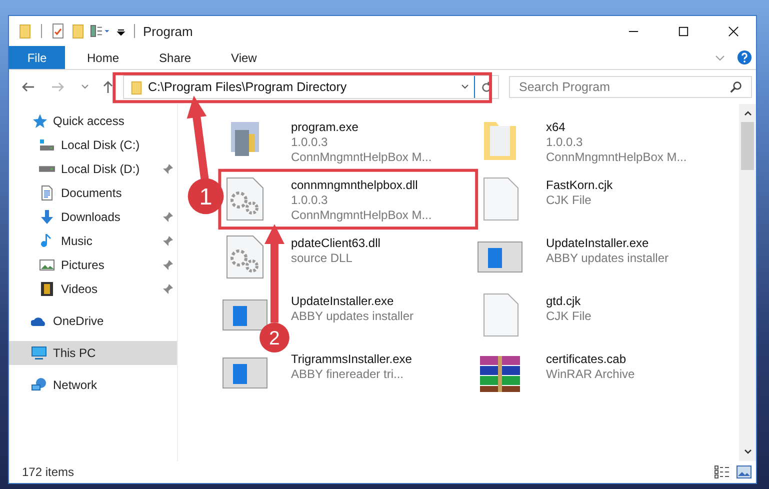  What do you see at coordinates (355, 185) in the screenshot?
I see `file-name: connmngmnthelpbox.dll` at bounding box center [355, 185].